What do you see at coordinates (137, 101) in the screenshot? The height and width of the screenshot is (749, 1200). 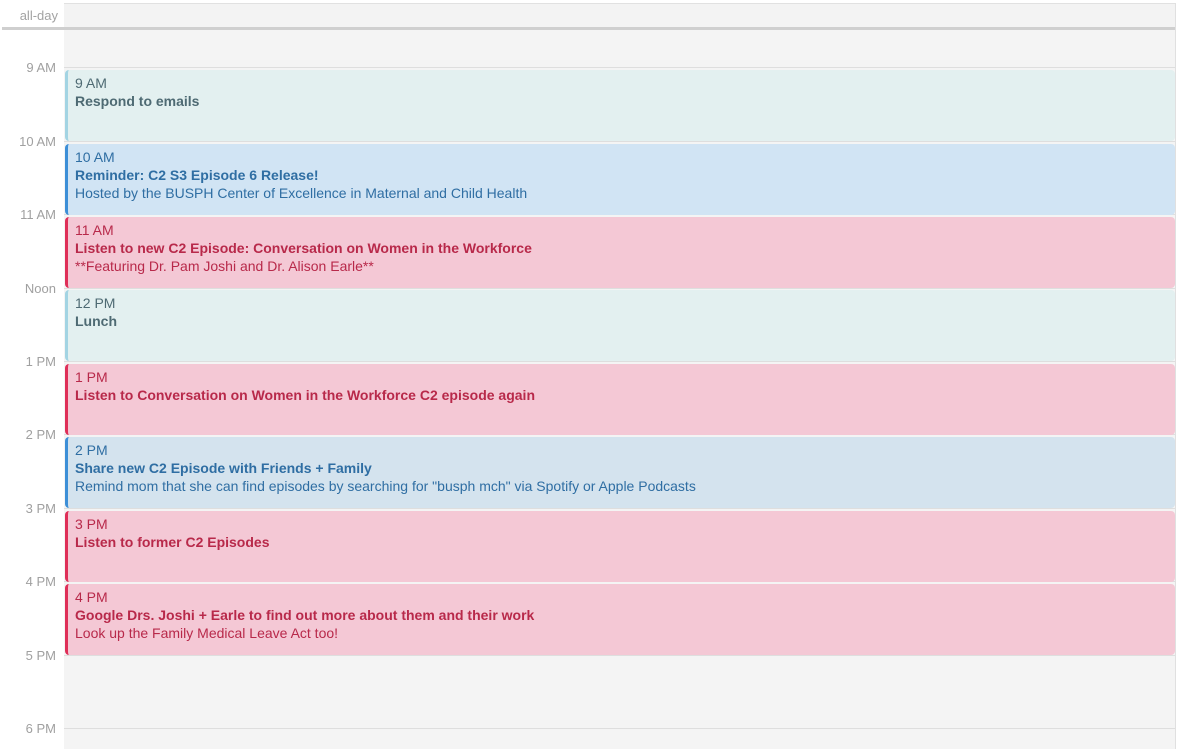 I see `event-title: Respond to emails` at bounding box center [137, 101].